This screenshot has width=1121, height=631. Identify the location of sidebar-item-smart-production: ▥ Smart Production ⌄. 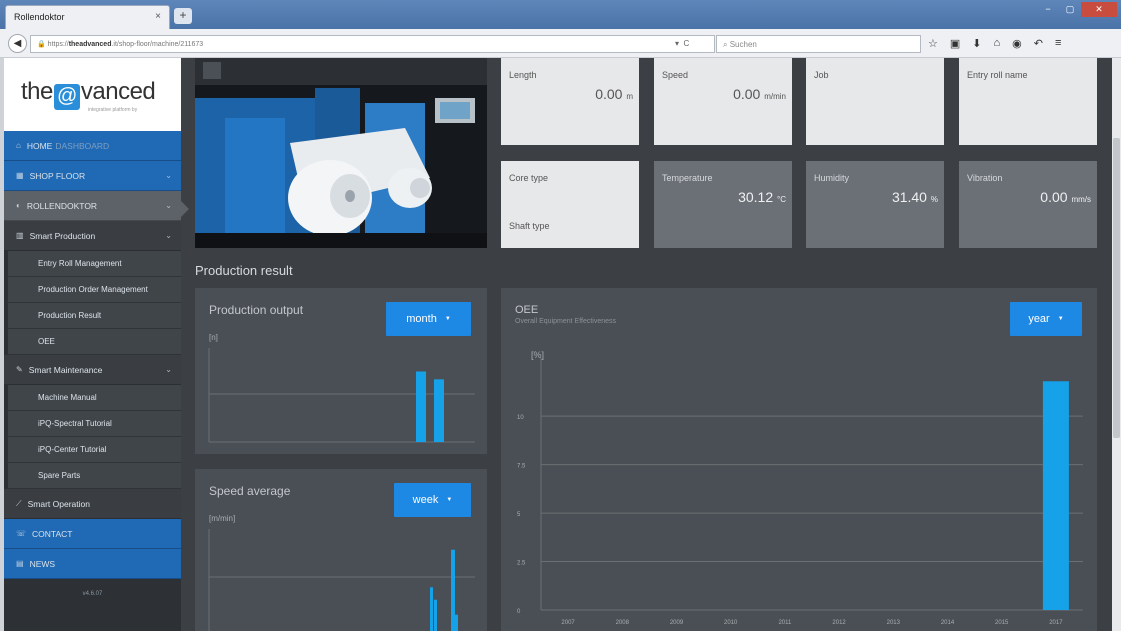
(92, 236).